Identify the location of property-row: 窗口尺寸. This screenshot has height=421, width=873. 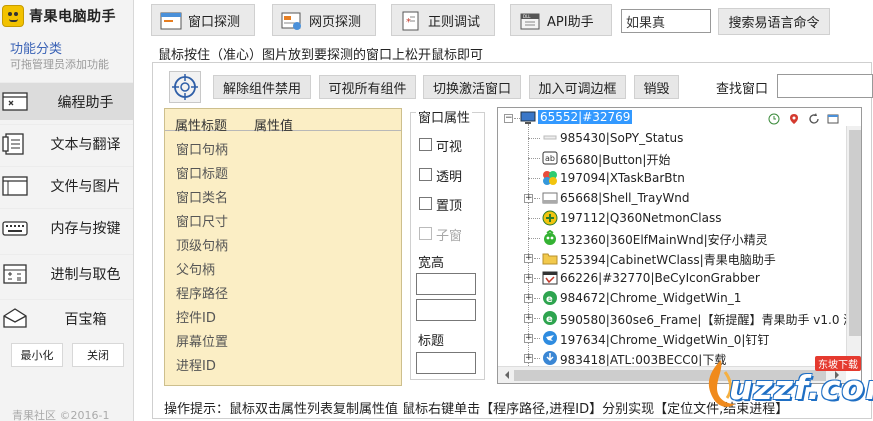
(202, 220).